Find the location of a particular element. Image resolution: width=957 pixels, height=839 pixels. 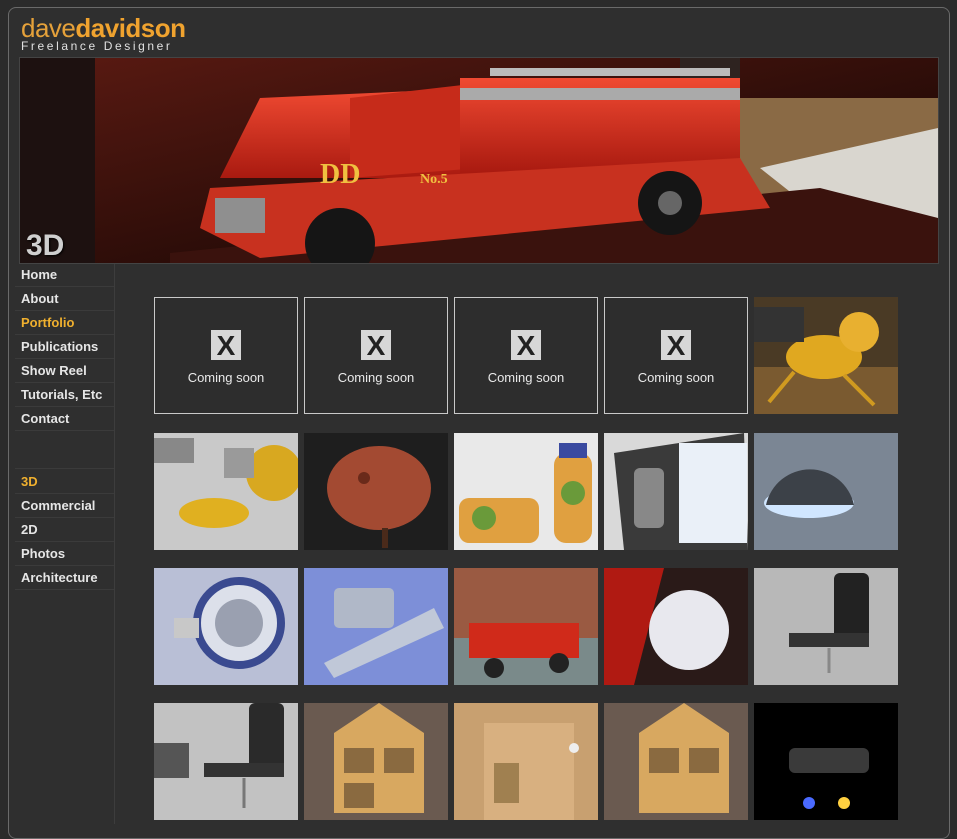

svg-text: No.5 is located at coordinates (434, 179).